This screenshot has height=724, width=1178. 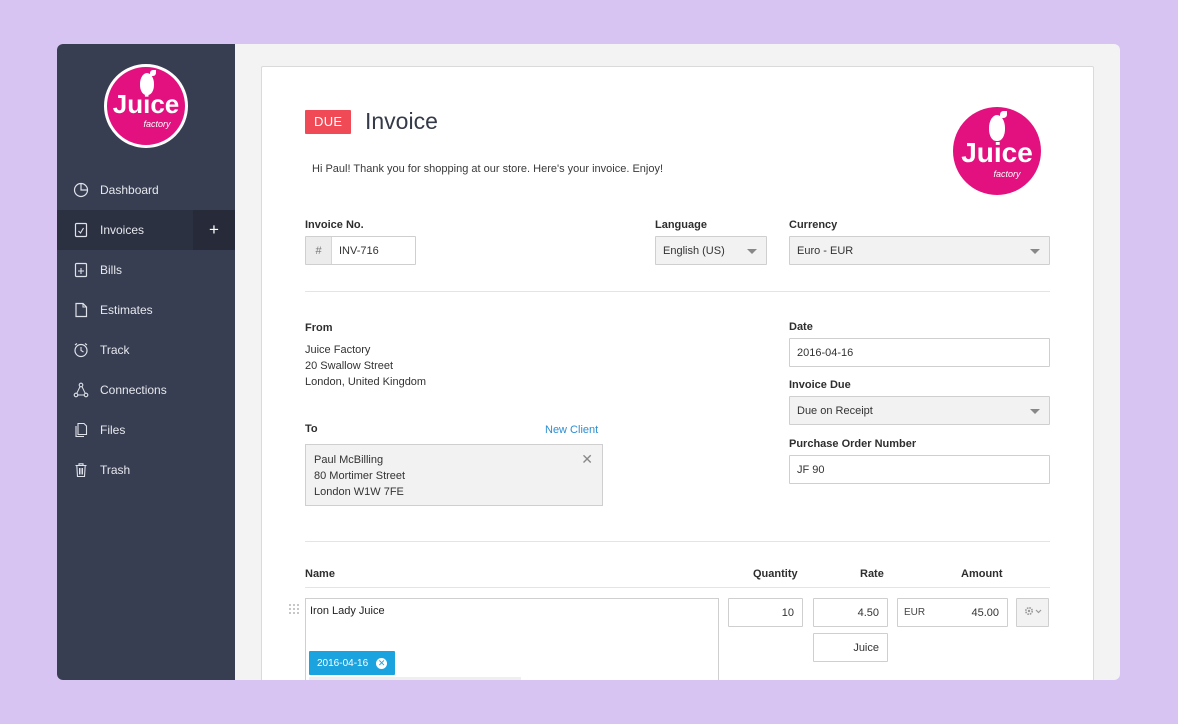 What do you see at coordinates (146, 230) in the screenshot?
I see `sidebar-item-invoices: Invoices +` at bounding box center [146, 230].